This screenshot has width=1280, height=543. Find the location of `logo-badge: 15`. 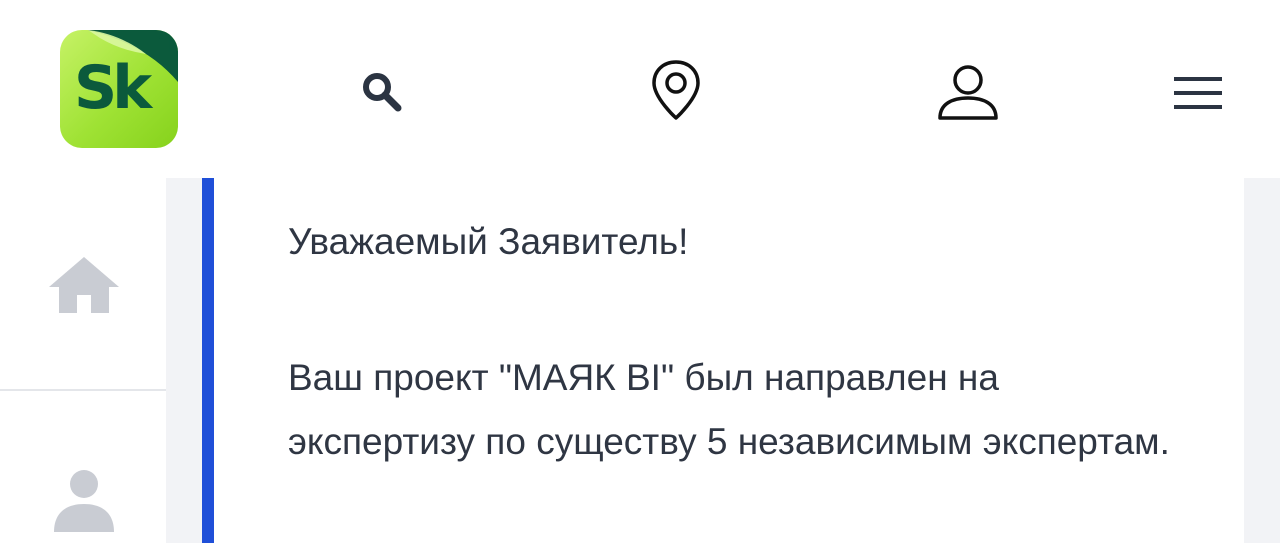

logo-badge: 15 is located at coordinates (167, 47).